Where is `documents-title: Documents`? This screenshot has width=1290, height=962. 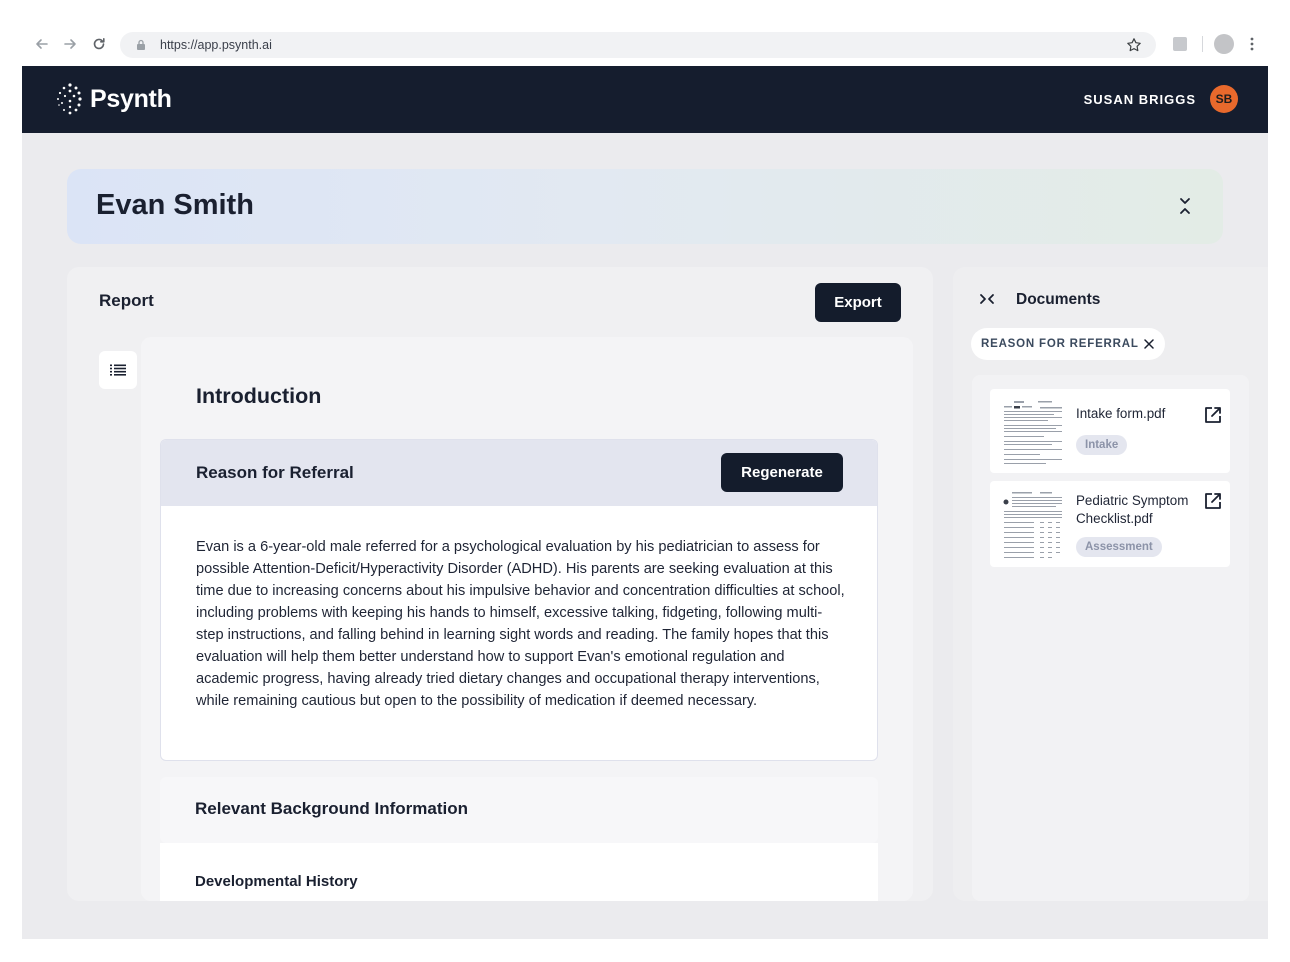 documents-title: Documents is located at coordinates (1058, 299).